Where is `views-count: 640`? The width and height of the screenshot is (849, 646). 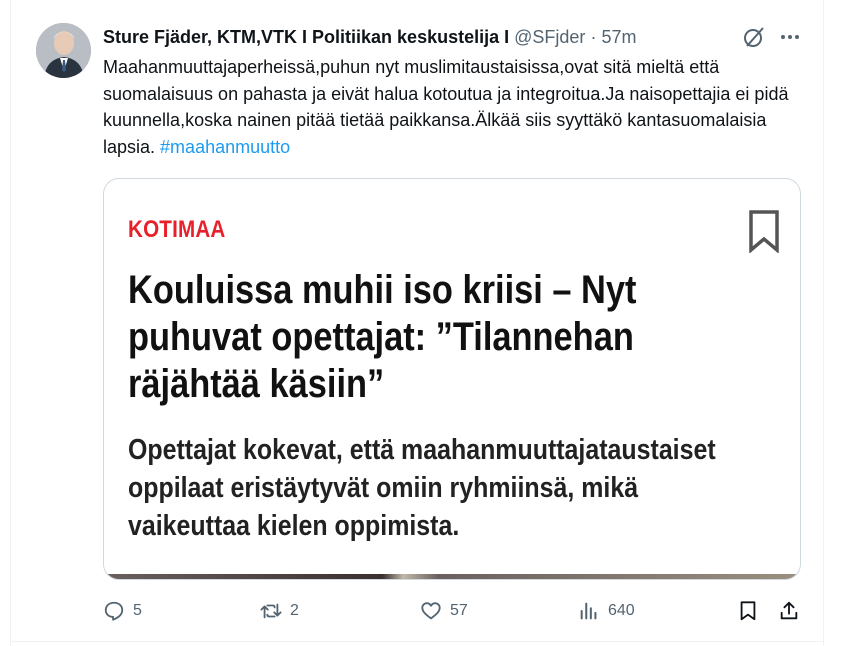 views-count: 640 is located at coordinates (621, 610).